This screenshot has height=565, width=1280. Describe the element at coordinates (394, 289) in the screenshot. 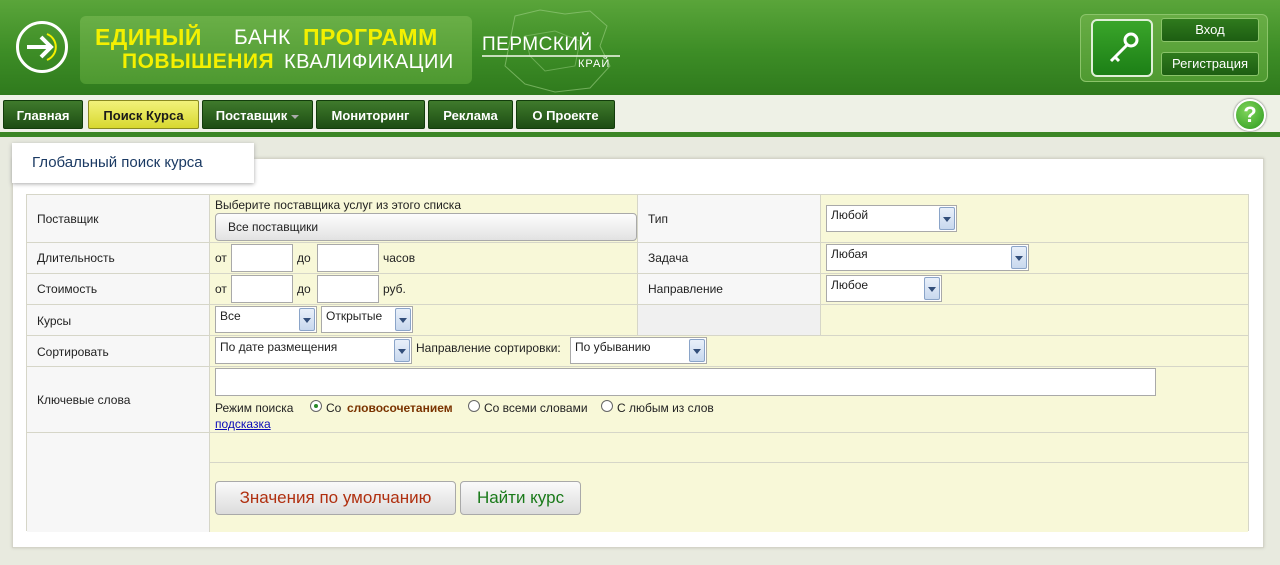

I see `cost-unit: руб.` at that location.